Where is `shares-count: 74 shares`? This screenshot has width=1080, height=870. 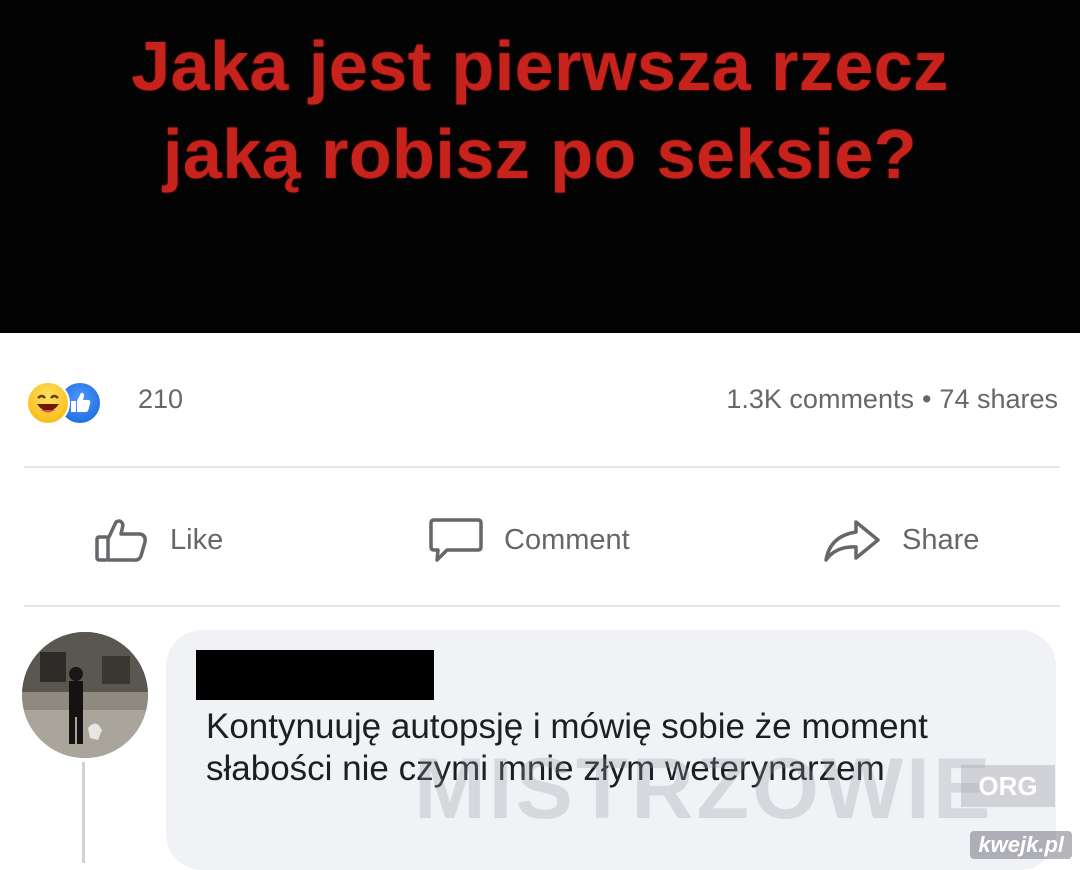
shares-count: 74 shares is located at coordinates (998, 399).